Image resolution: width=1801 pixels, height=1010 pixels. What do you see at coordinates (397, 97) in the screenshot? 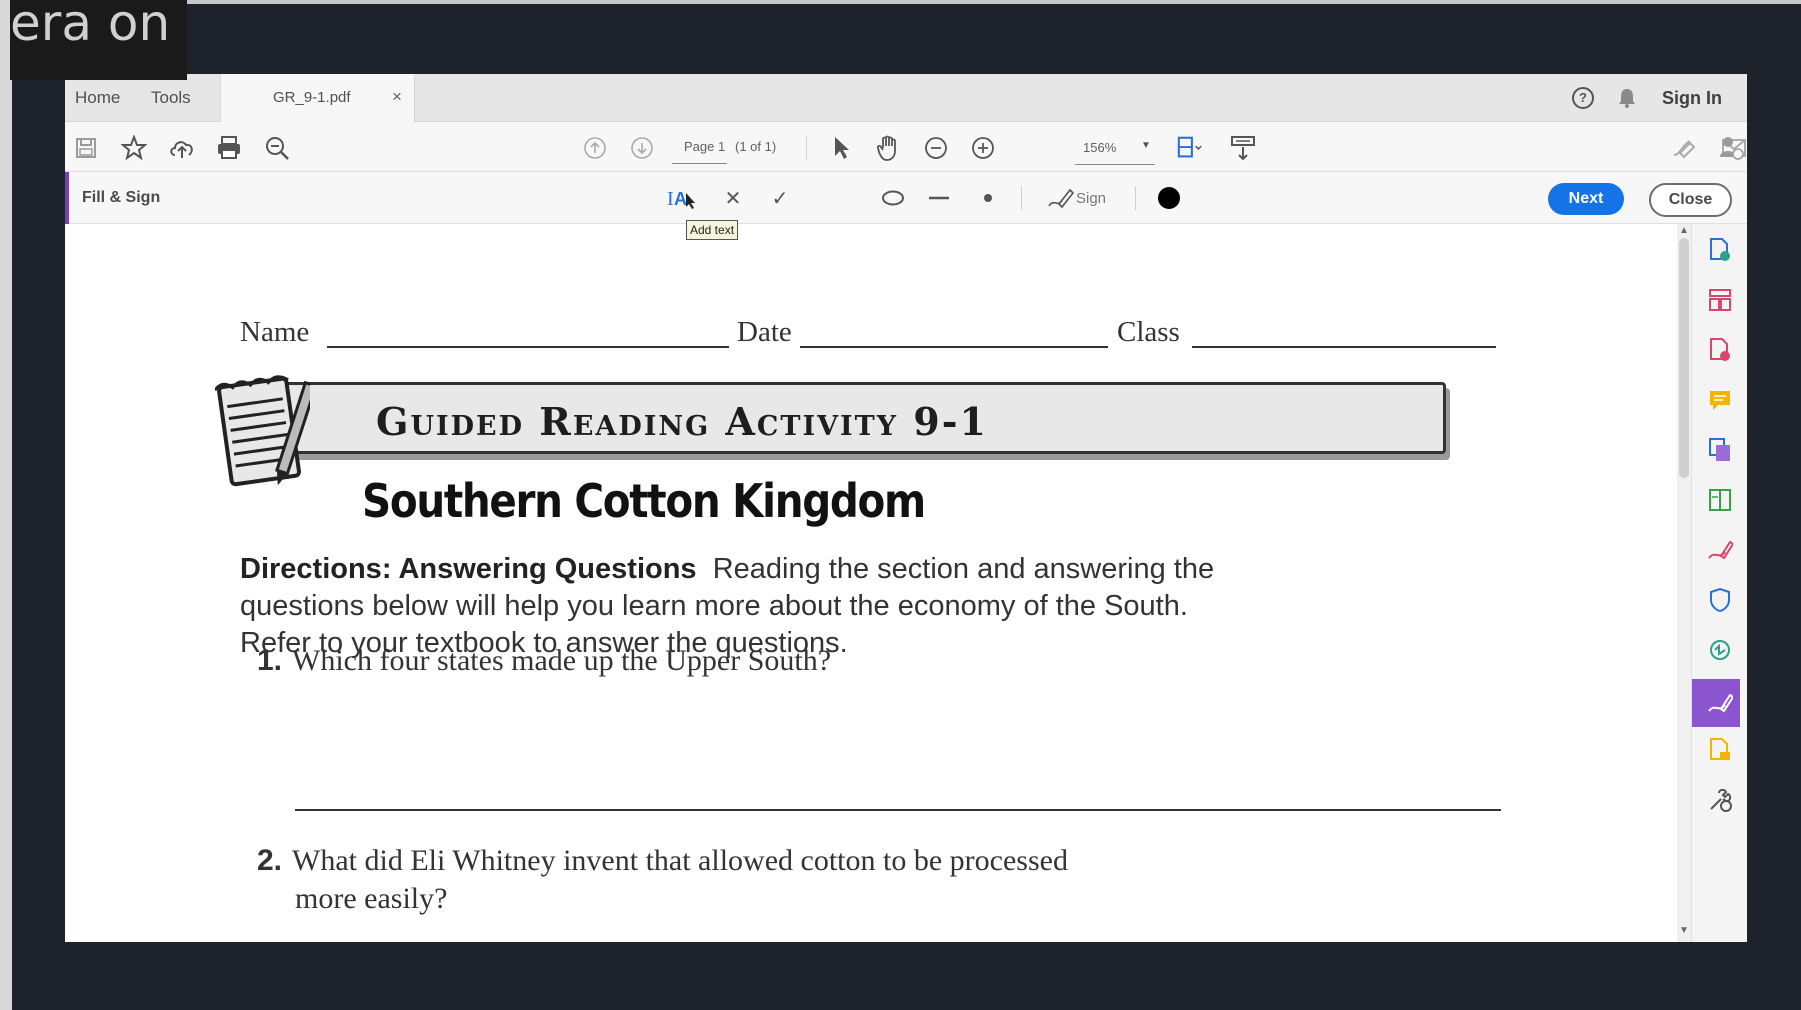
I see `tab-close-icon: ×` at bounding box center [397, 97].